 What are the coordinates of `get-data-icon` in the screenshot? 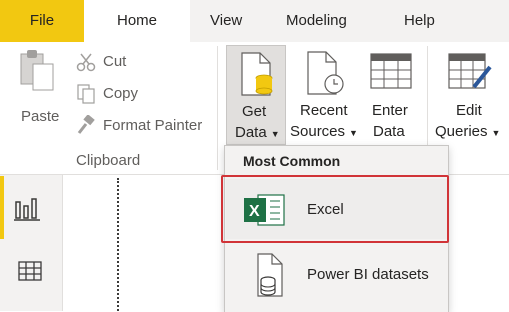 It's located at (257, 74).